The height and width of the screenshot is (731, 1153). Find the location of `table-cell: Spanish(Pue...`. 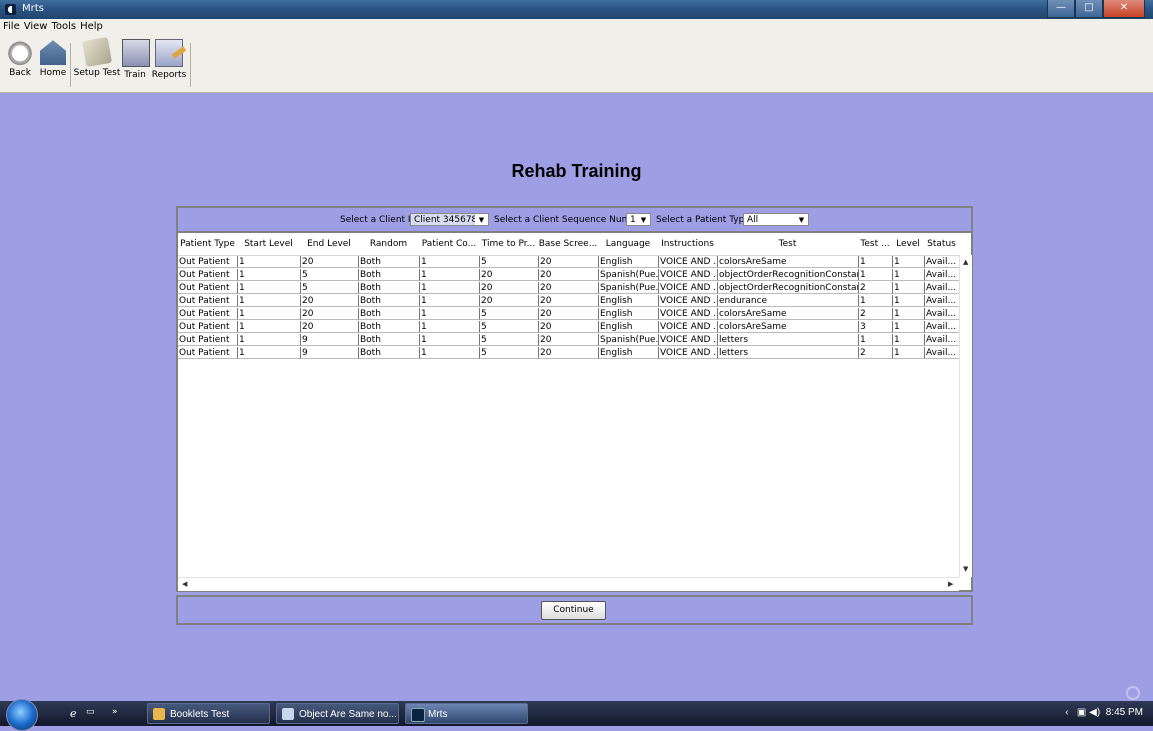

table-cell: Spanish(Pue... is located at coordinates (628, 340).